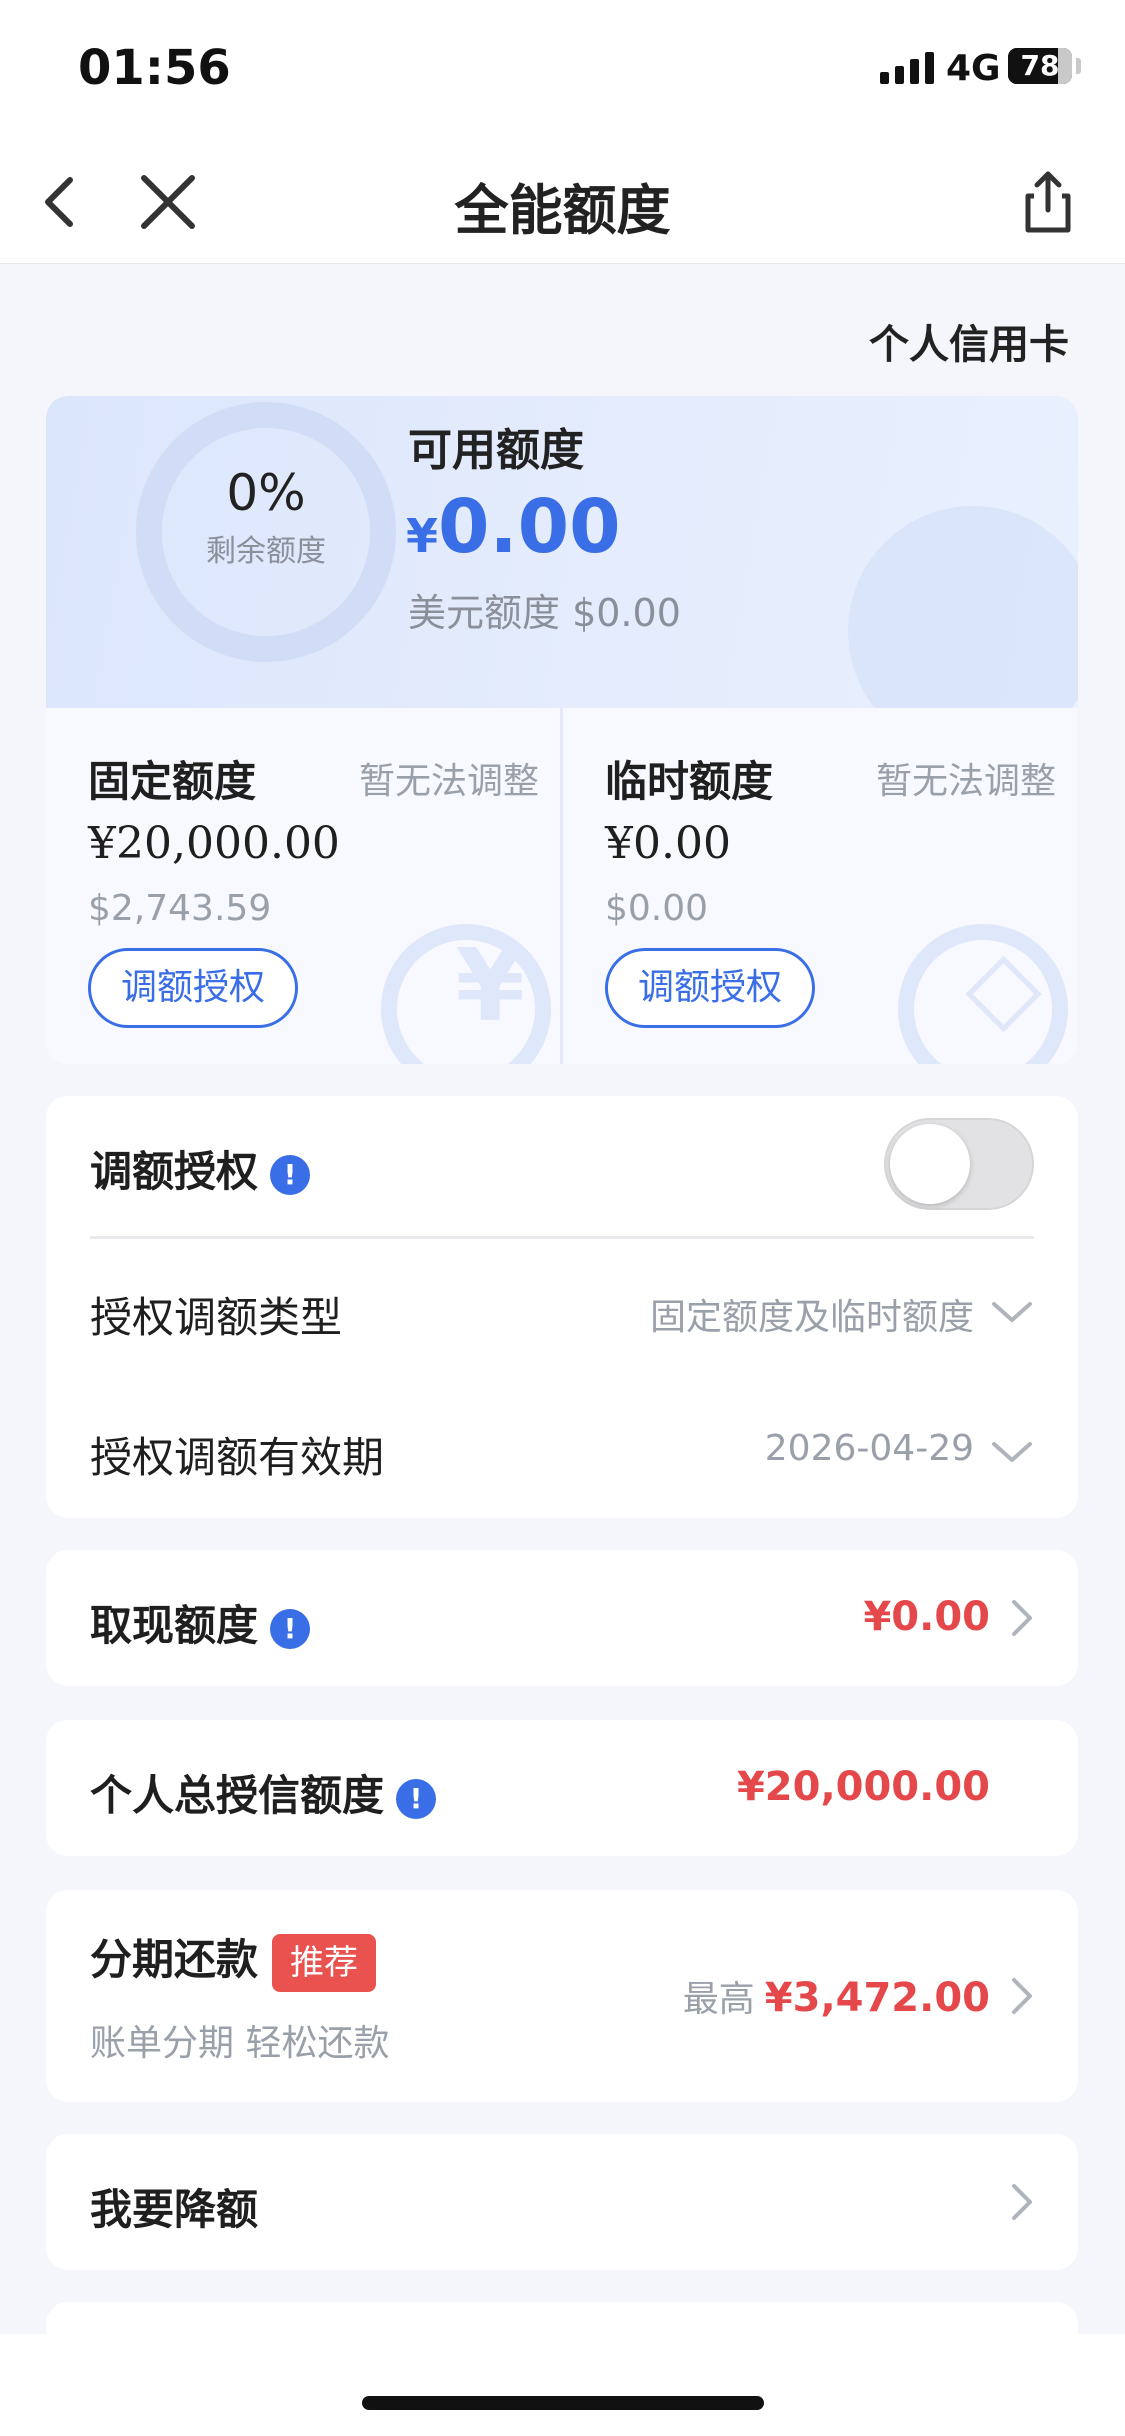  What do you see at coordinates (907, 67) in the screenshot?
I see `signal-icon` at bounding box center [907, 67].